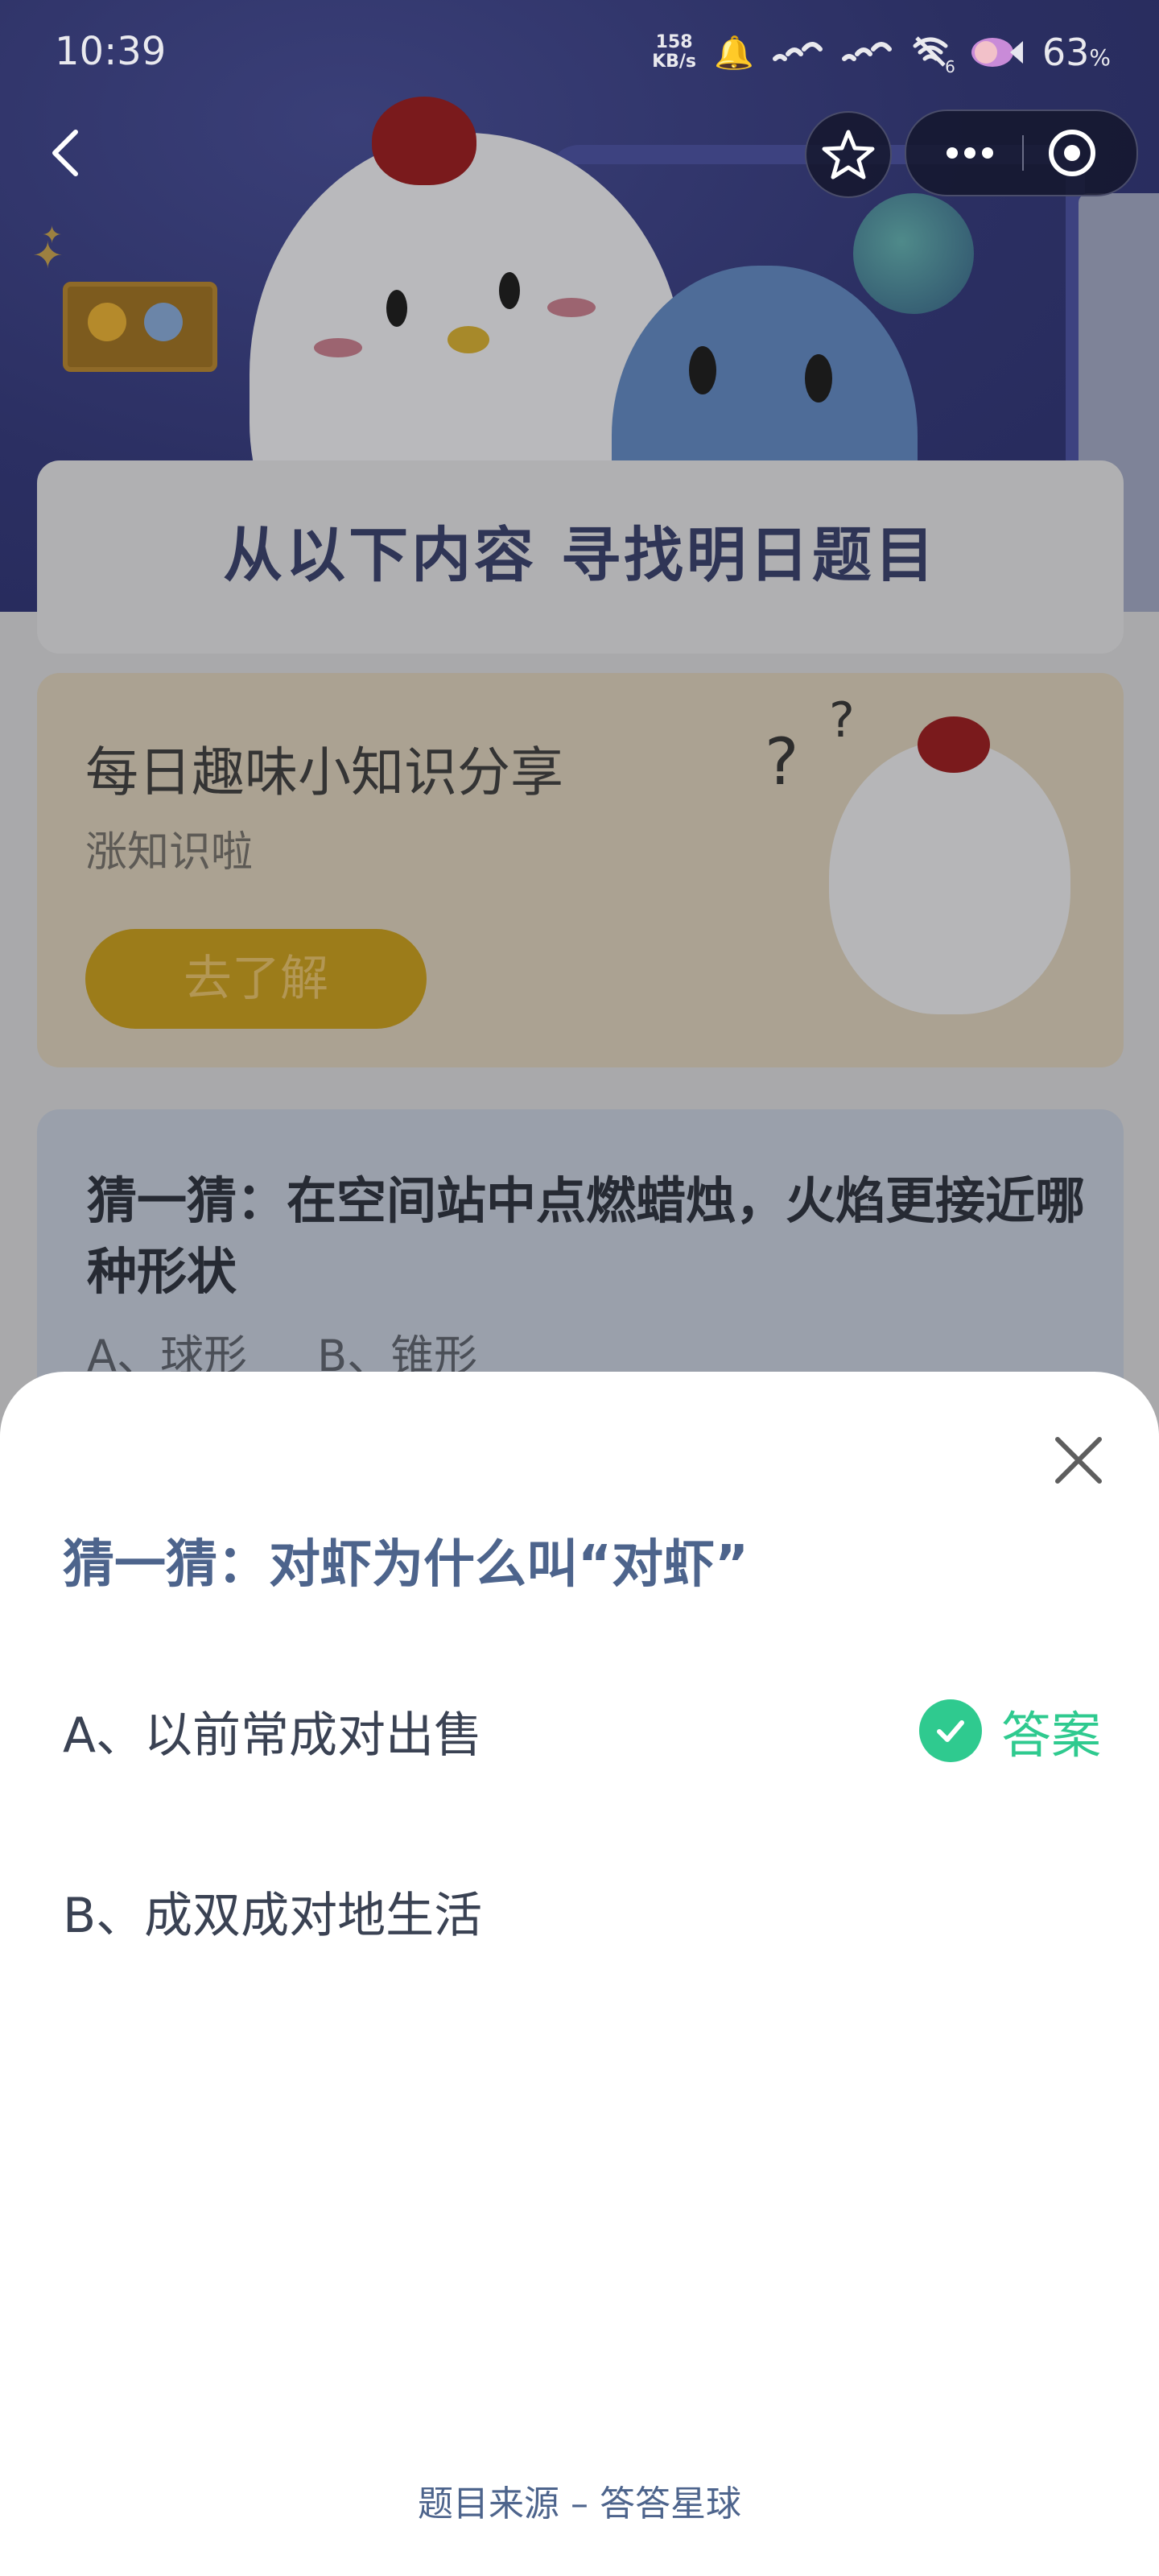 The width and height of the screenshot is (1159, 2576). Describe the element at coordinates (579, 53) in the screenshot. I see `status-bar: 10:39 158 KB/s 🔔 6 63%` at that location.